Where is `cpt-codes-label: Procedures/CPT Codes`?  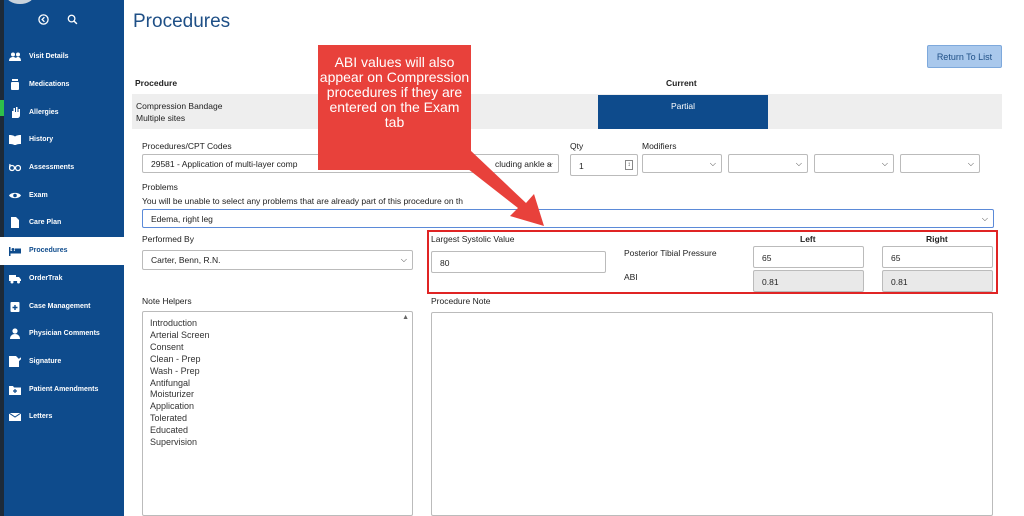 cpt-codes-label: Procedures/CPT Codes is located at coordinates (187, 146).